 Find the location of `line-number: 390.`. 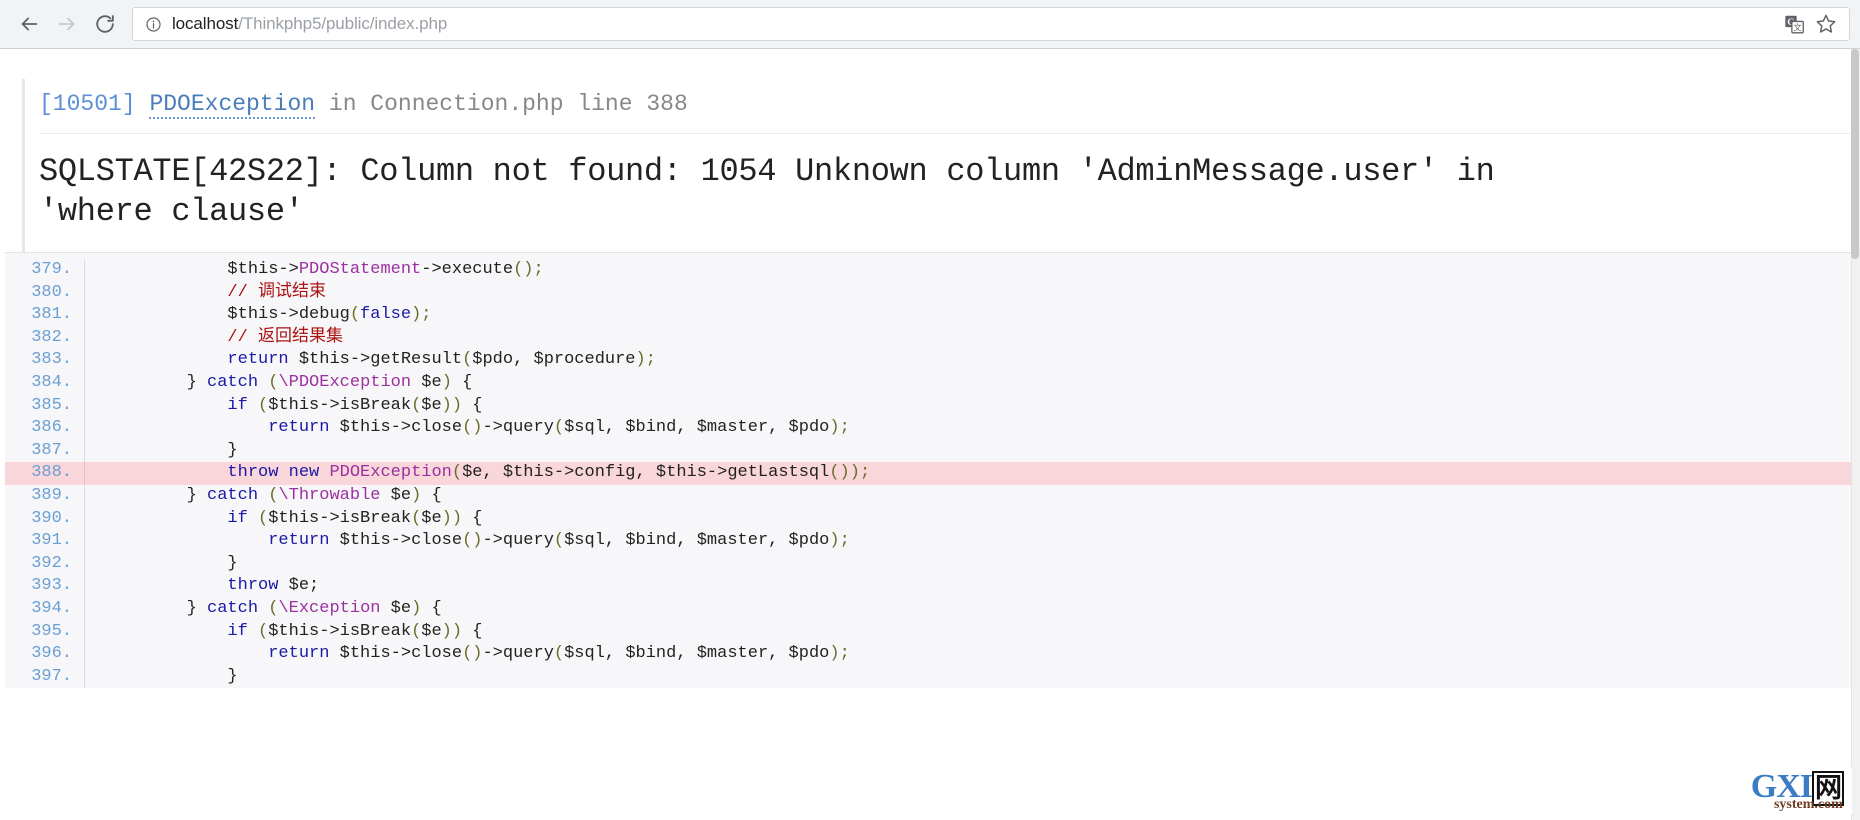

line-number: 390. is located at coordinates (45, 519).